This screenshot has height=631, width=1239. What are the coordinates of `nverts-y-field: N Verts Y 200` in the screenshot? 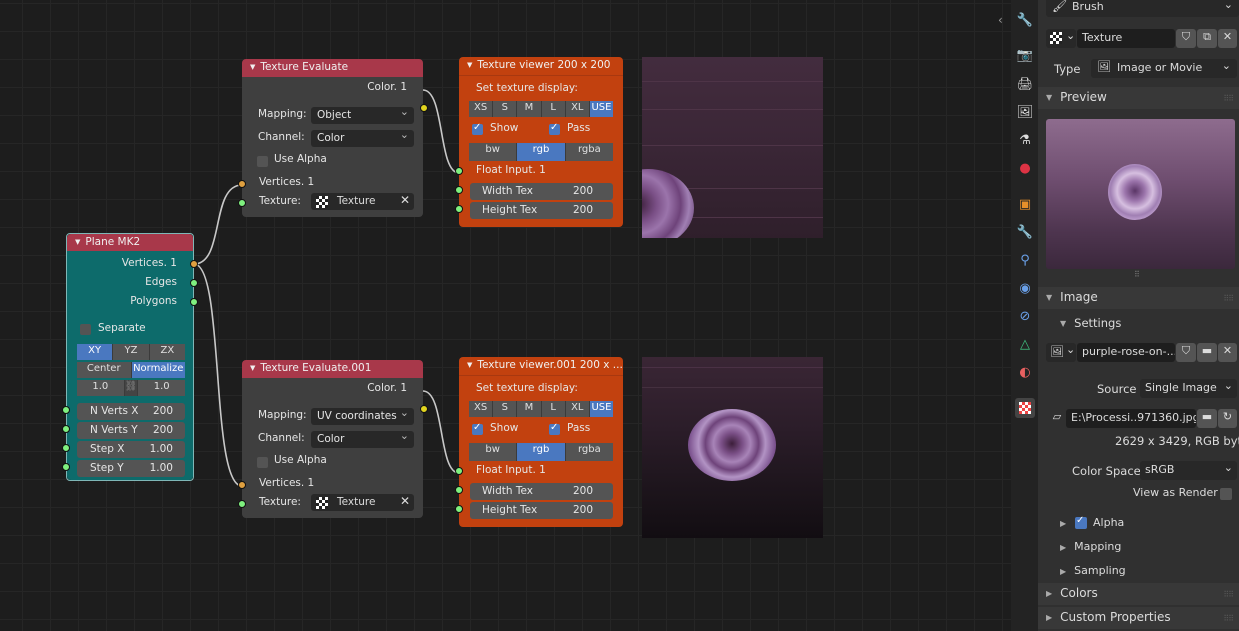 It's located at (131, 430).